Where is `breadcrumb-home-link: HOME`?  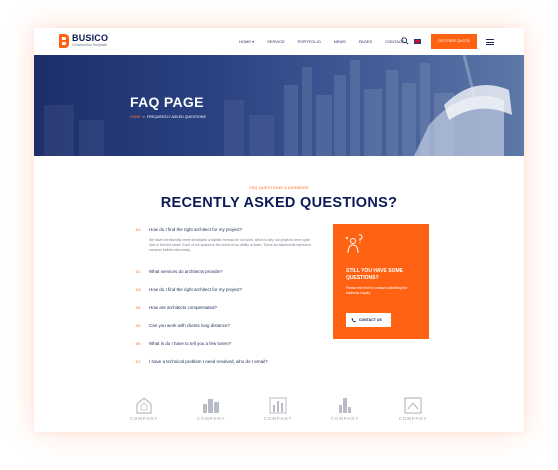 breadcrumb-home-link: HOME is located at coordinates (135, 117).